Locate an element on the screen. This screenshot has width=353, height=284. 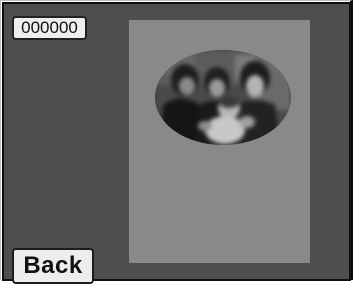
oval-photo is located at coordinates (223, 97).